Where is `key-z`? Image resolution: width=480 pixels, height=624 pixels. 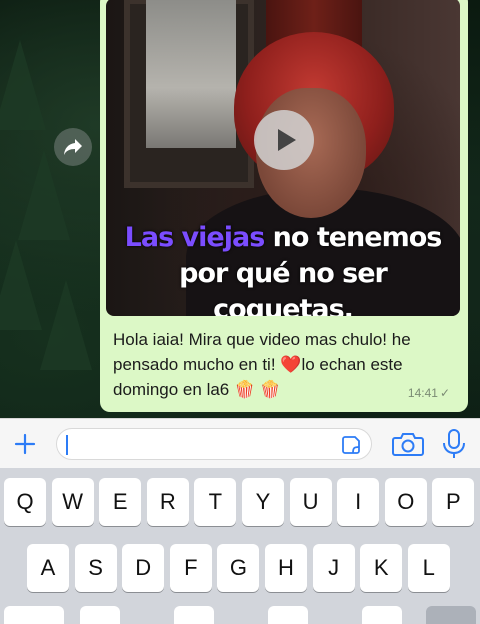 key-z is located at coordinates (100, 615).